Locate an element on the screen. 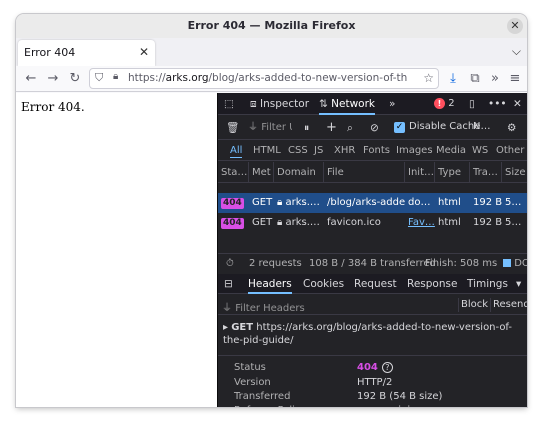 Image resolution: width=543 pixels, height=424 pixels. download-icon: ⤓ is located at coordinates (453, 79).